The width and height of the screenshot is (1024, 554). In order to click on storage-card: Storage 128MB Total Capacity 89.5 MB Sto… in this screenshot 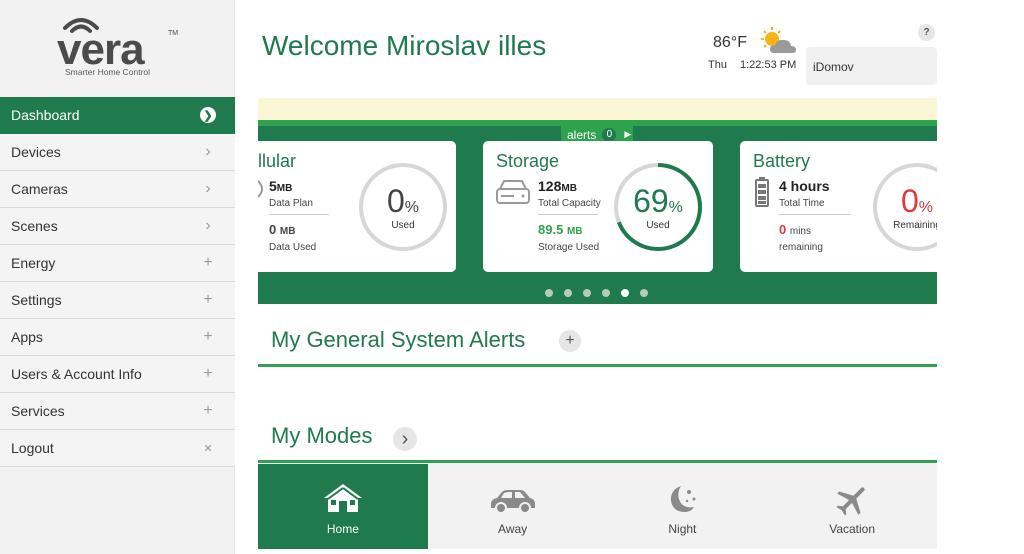, I will do `click(598, 206)`.